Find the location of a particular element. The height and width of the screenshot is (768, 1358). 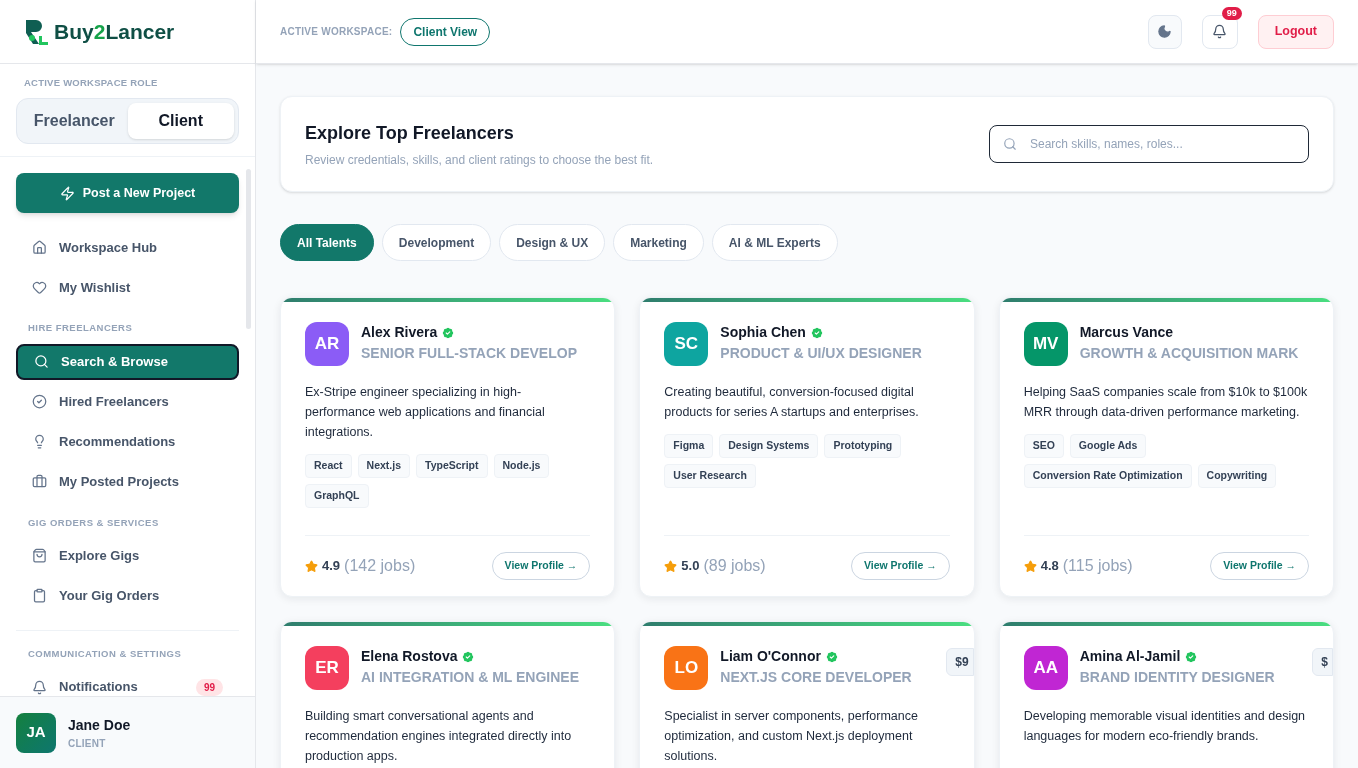

skill-tag: SEO is located at coordinates (1043, 446).